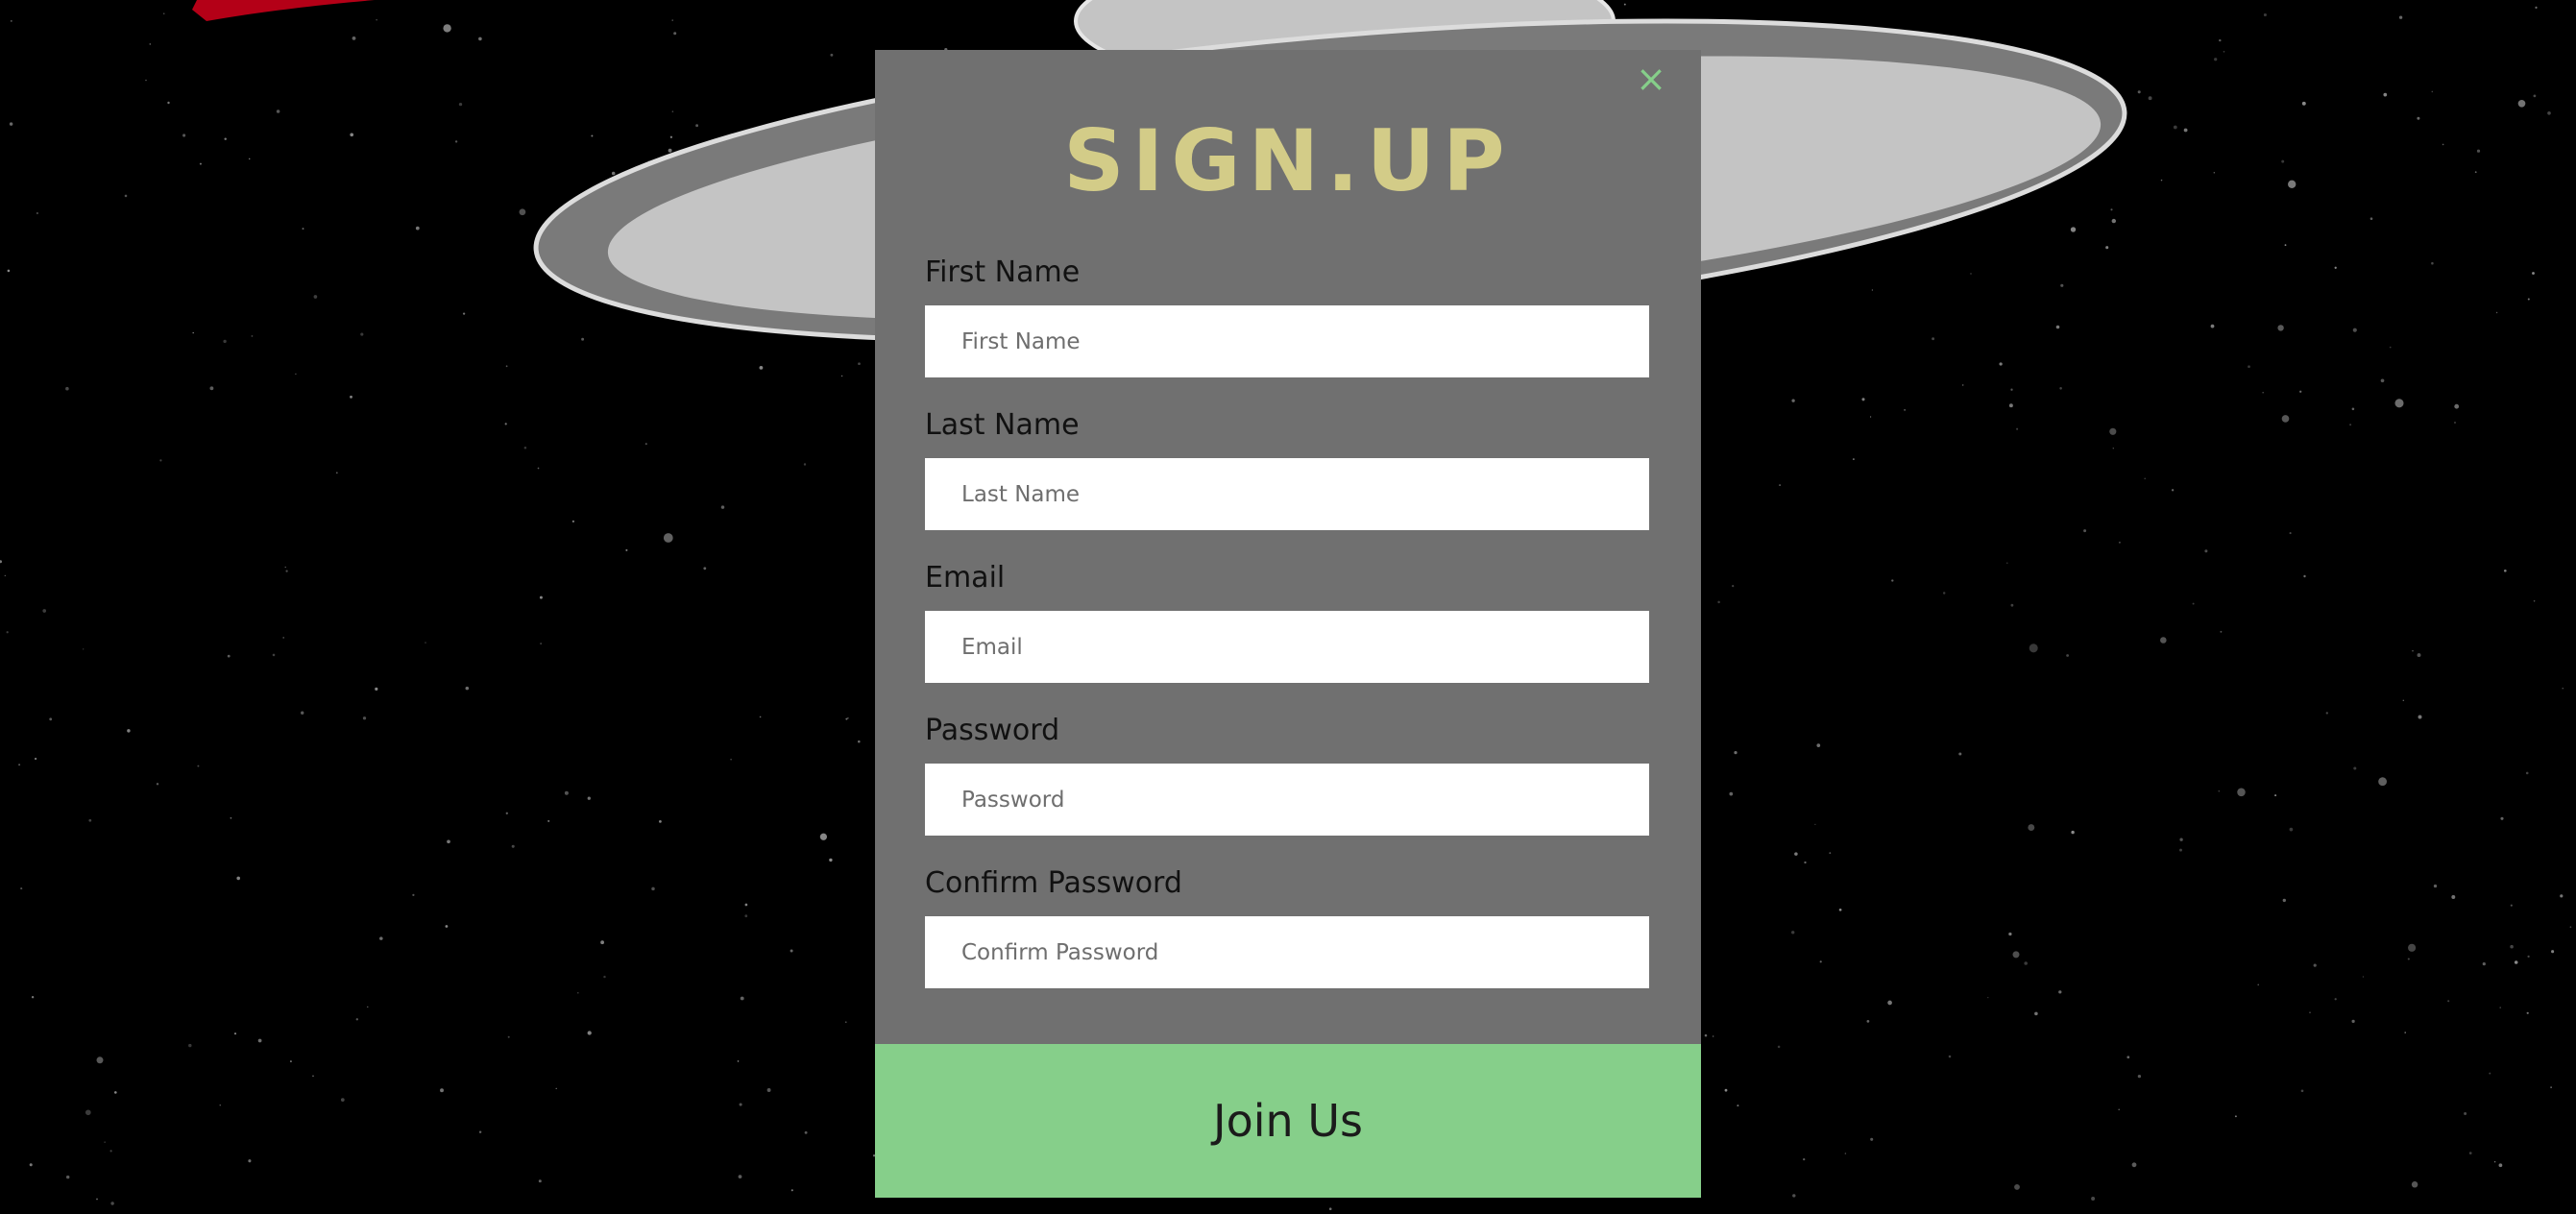 The height and width of the screenshot is (1214, 2576). I want to click on first-name-input, so click(1287, 341).